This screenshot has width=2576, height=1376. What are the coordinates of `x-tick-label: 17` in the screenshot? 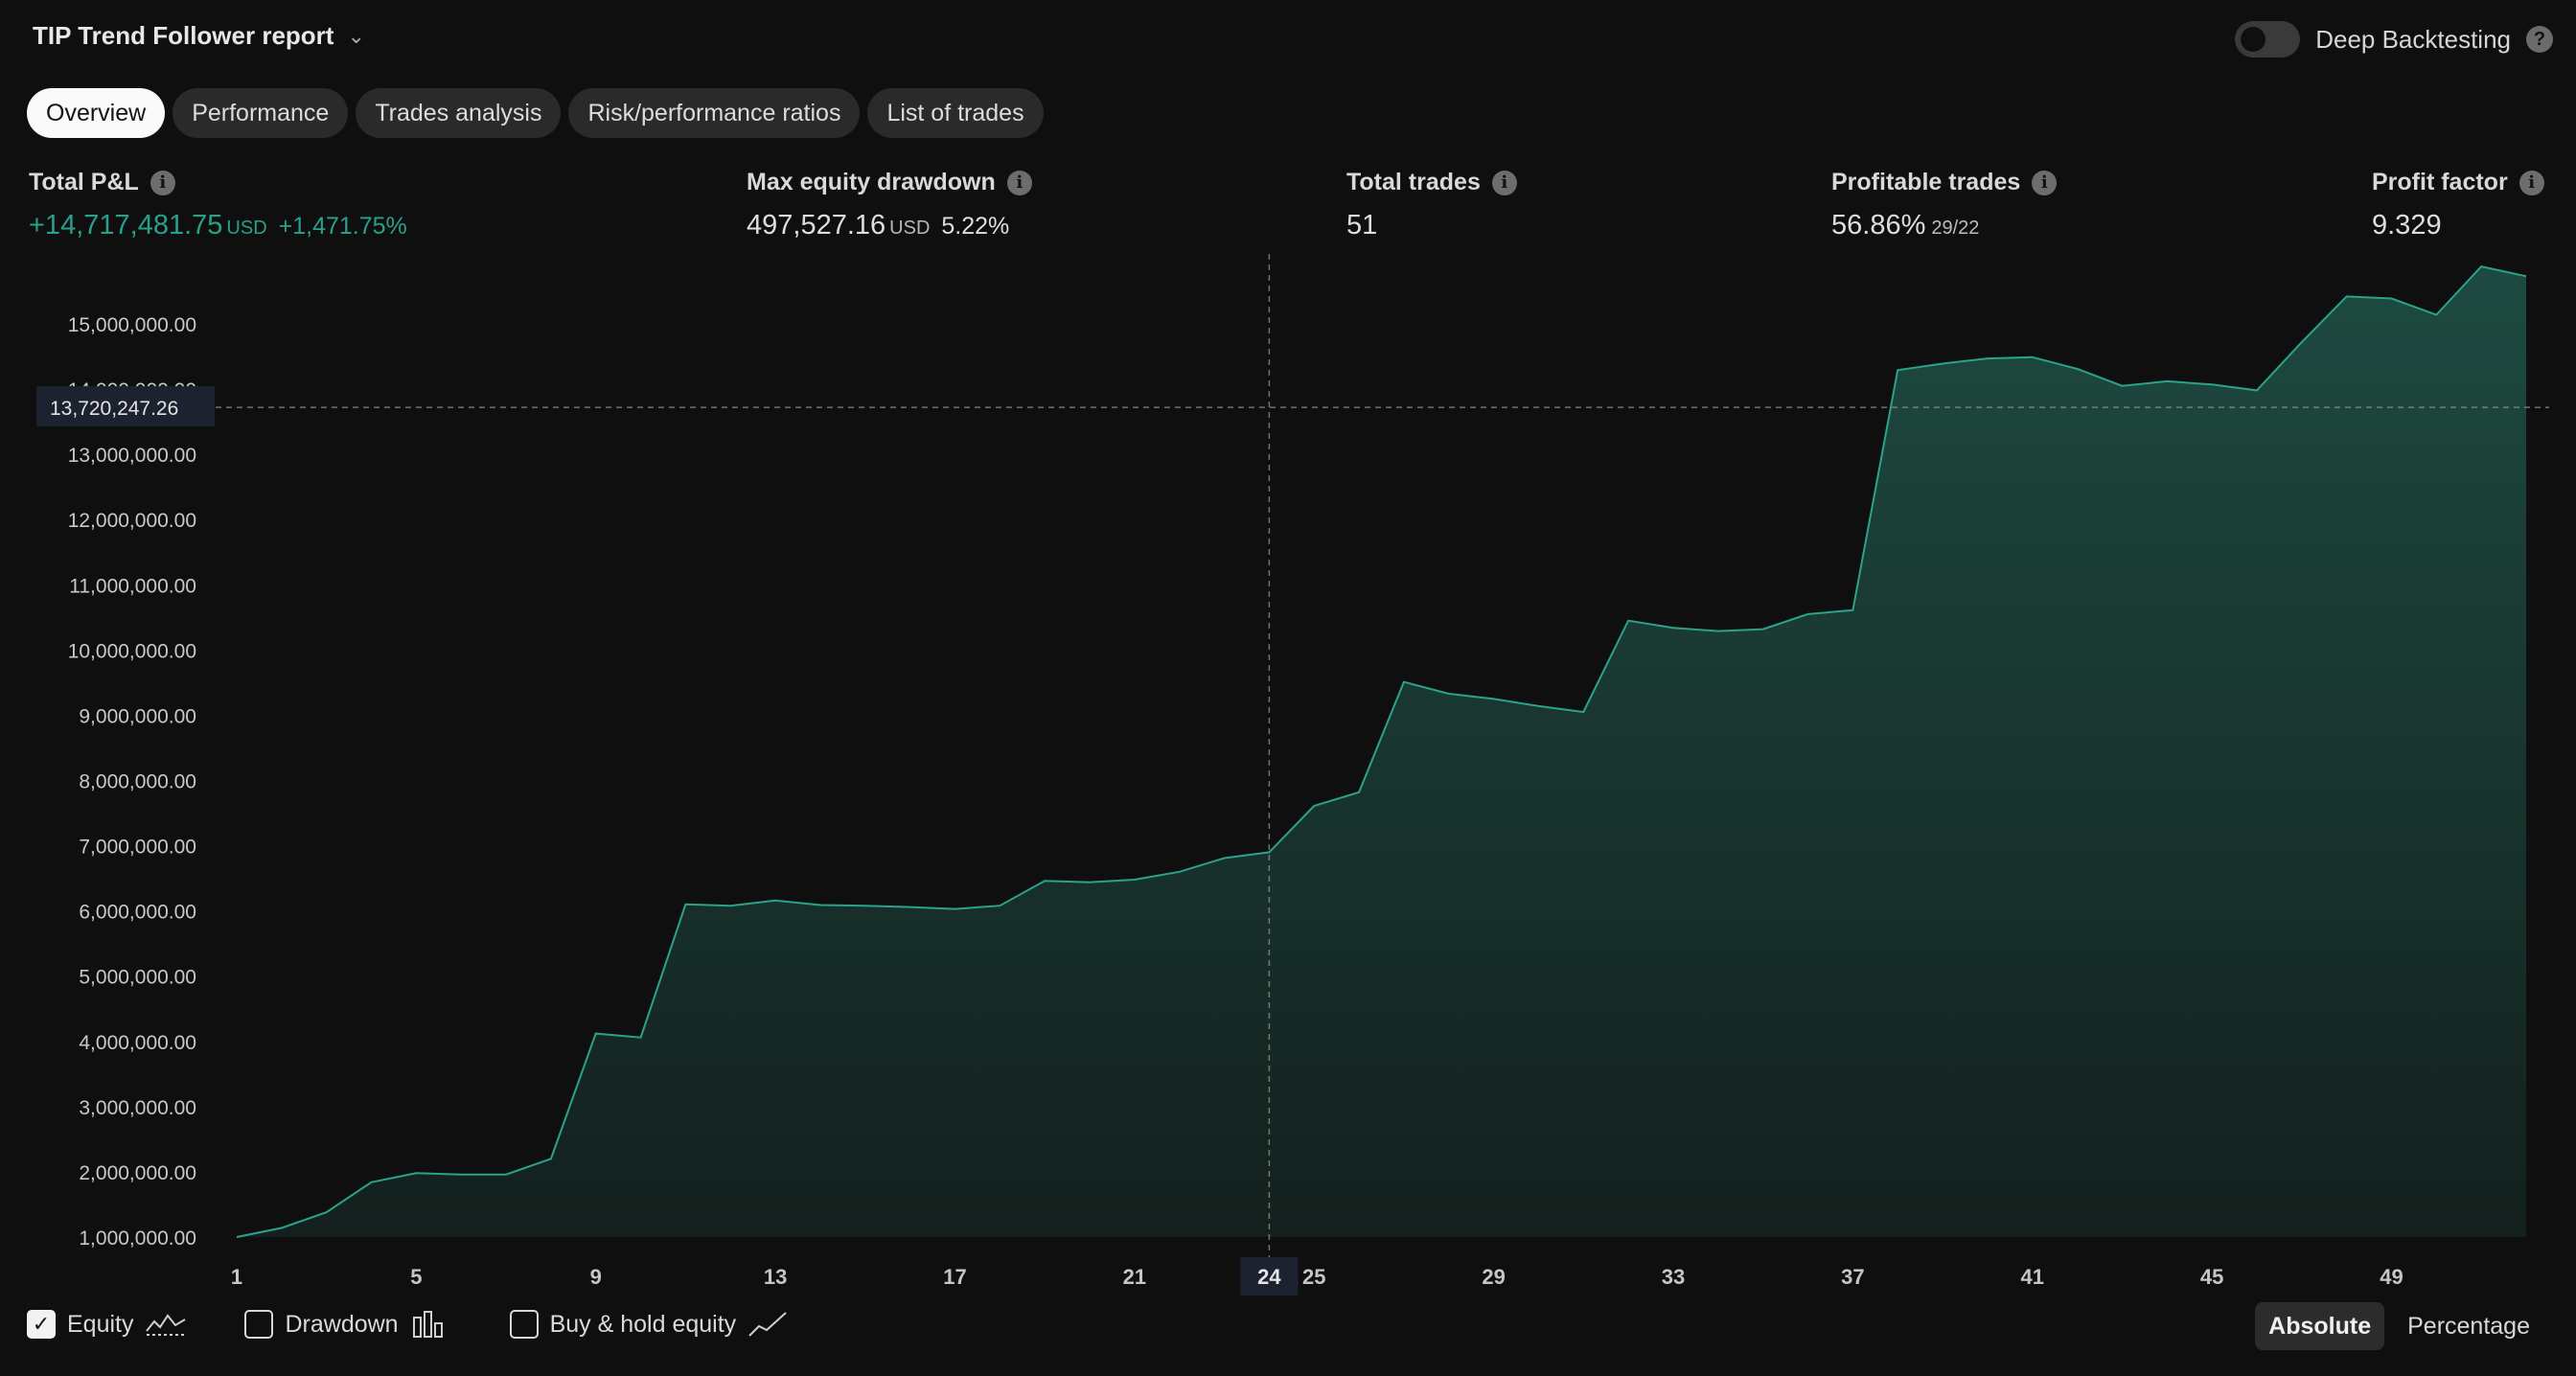 It's located at (954, 1277).